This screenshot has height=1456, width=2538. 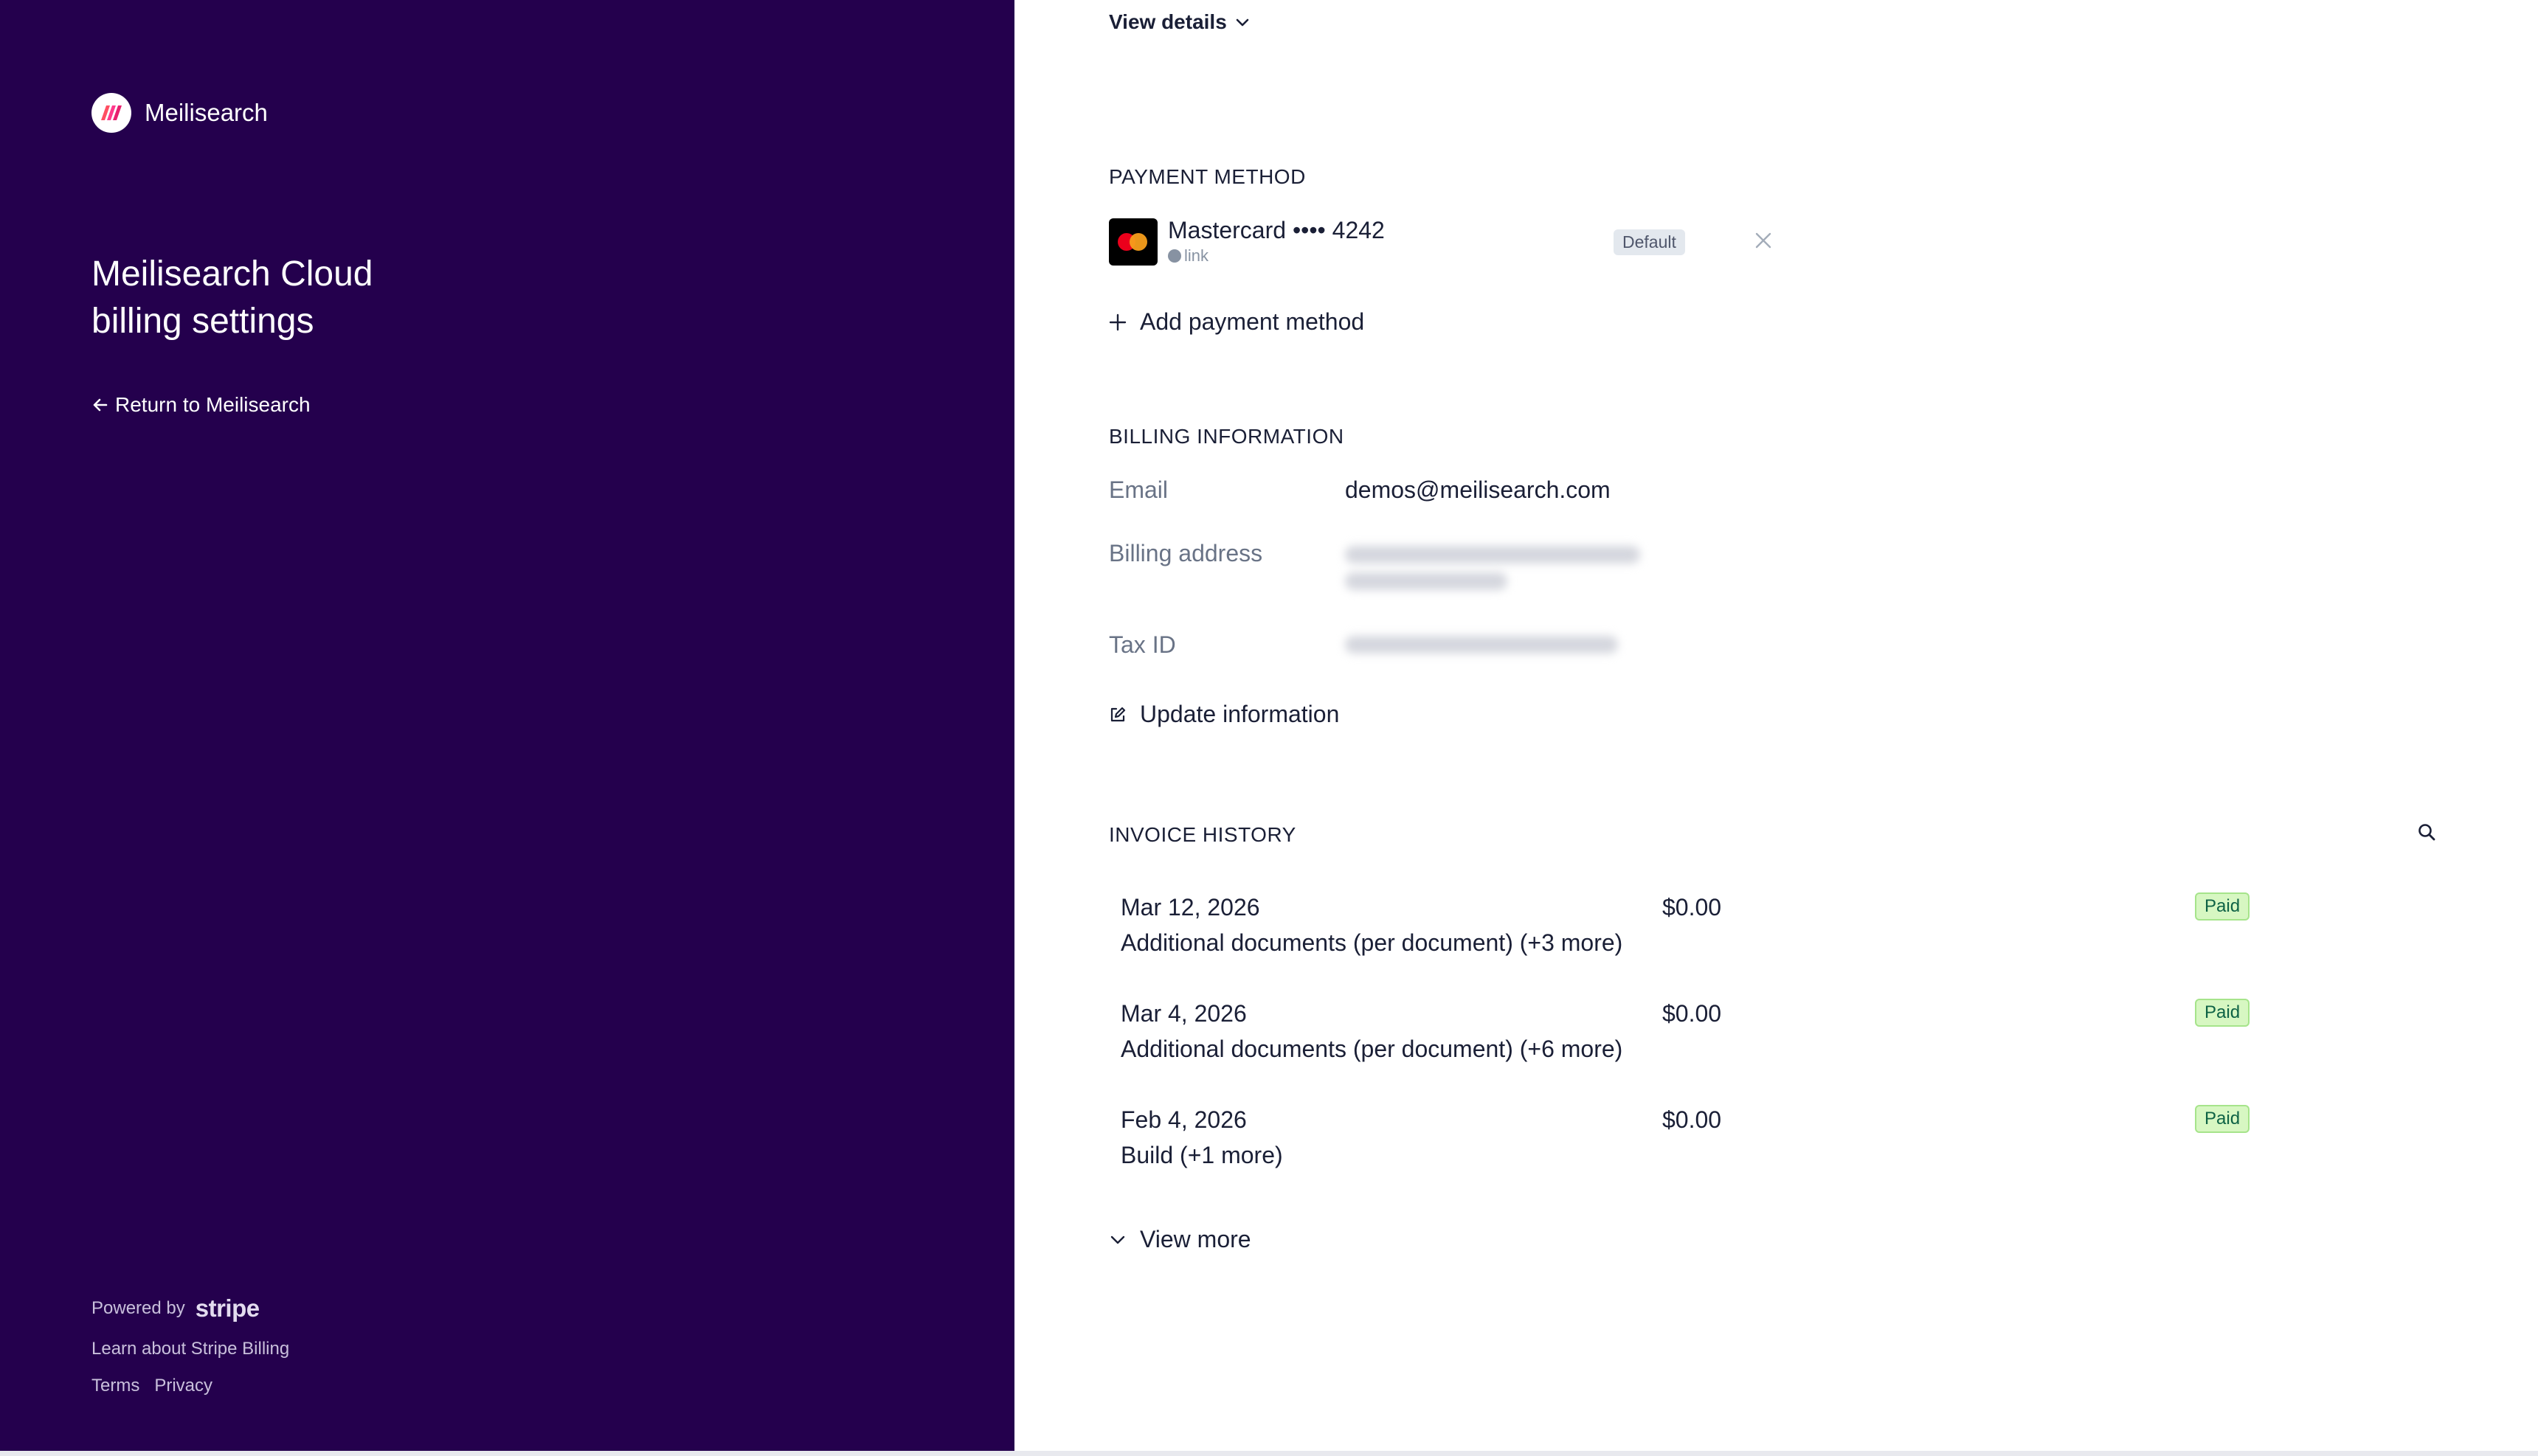 I want to click on email-value: demos@meilisearch.com, so click(x=1478, y=489).